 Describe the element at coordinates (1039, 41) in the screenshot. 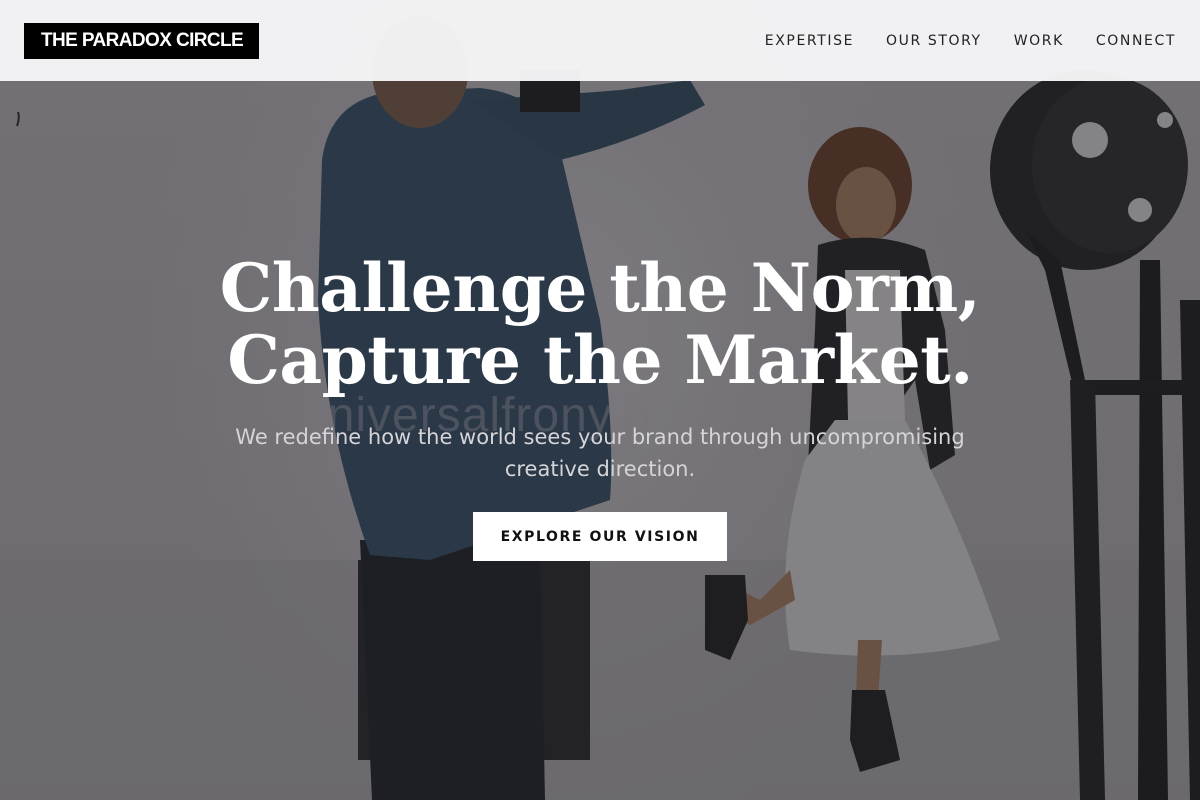

I see `nav-link-work: WORK` at that location.